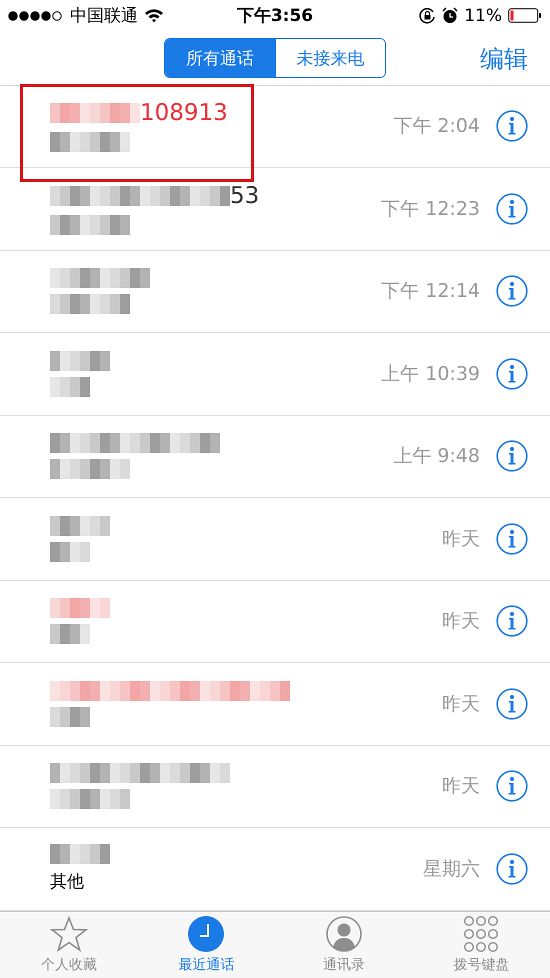 This screenshot has width=550, height=978. Describe the element at coordinates (275, 374) in the screenshot. I see `call-row: 上午 10:39` at that location.